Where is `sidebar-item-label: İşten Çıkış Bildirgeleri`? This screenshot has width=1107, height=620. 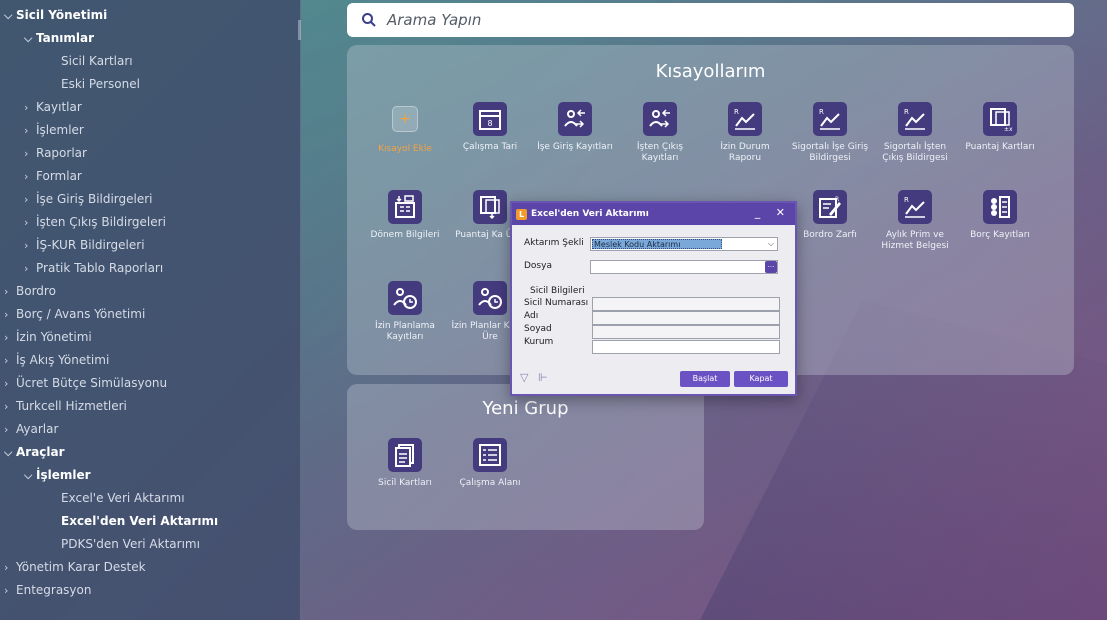
sidebar-item-label: İşten Çıkış Bildirgeleri is located at coordinates (101, 222).